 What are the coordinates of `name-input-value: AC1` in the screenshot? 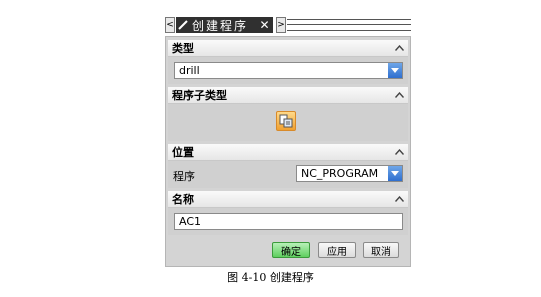 It's located at (190, 221).